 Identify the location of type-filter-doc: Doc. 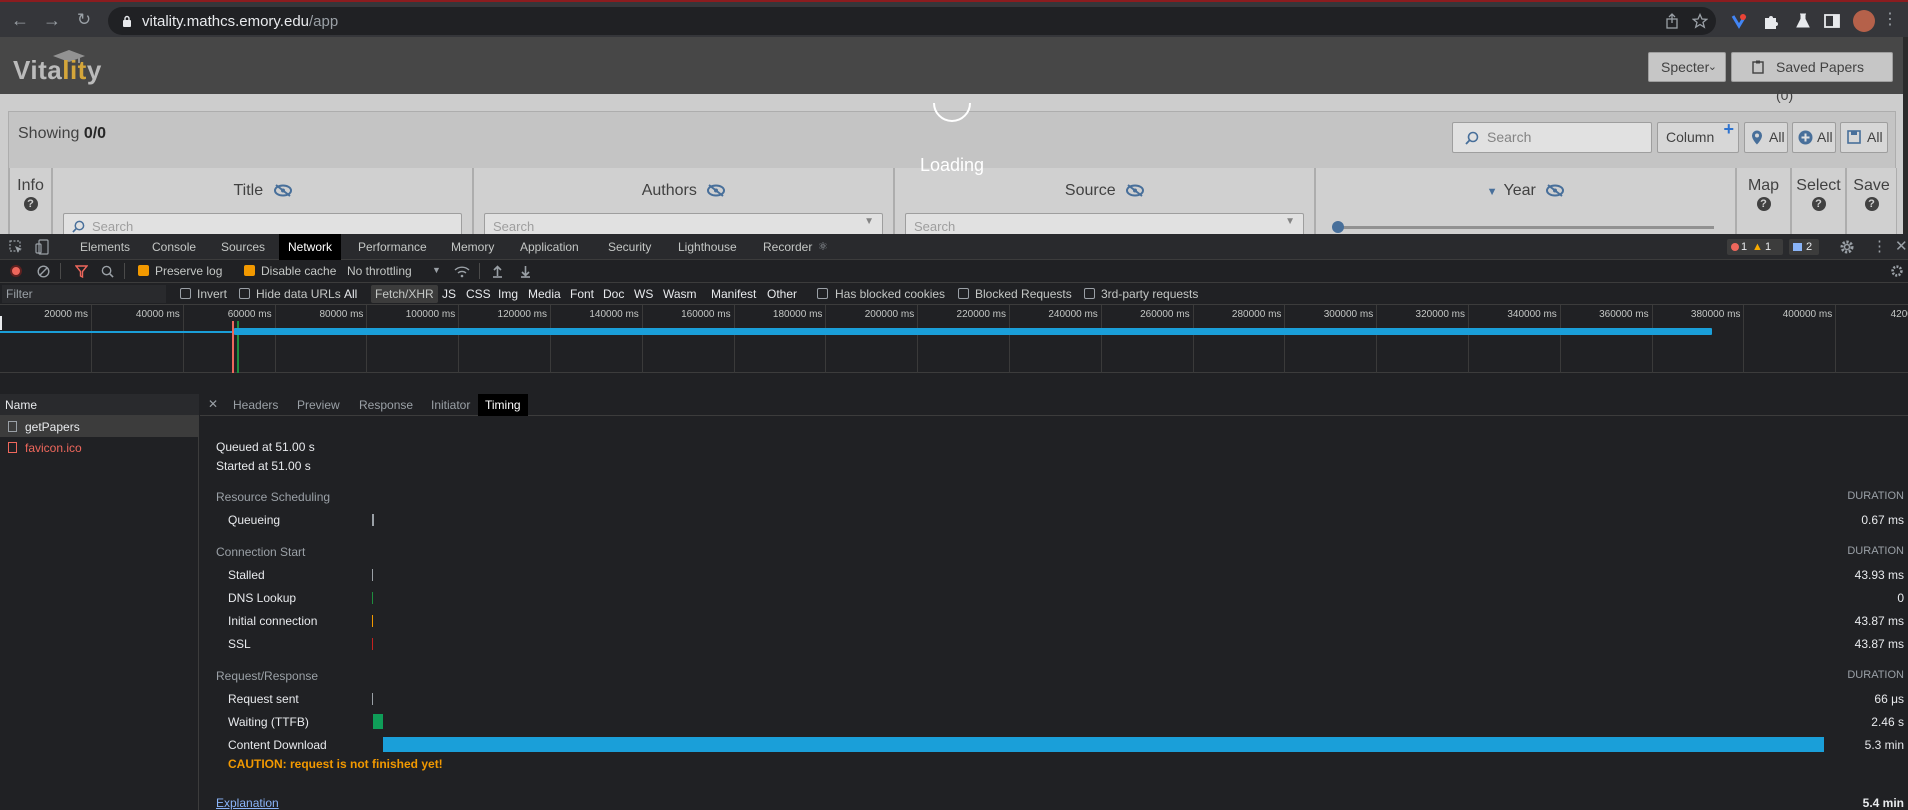
(613, 294).